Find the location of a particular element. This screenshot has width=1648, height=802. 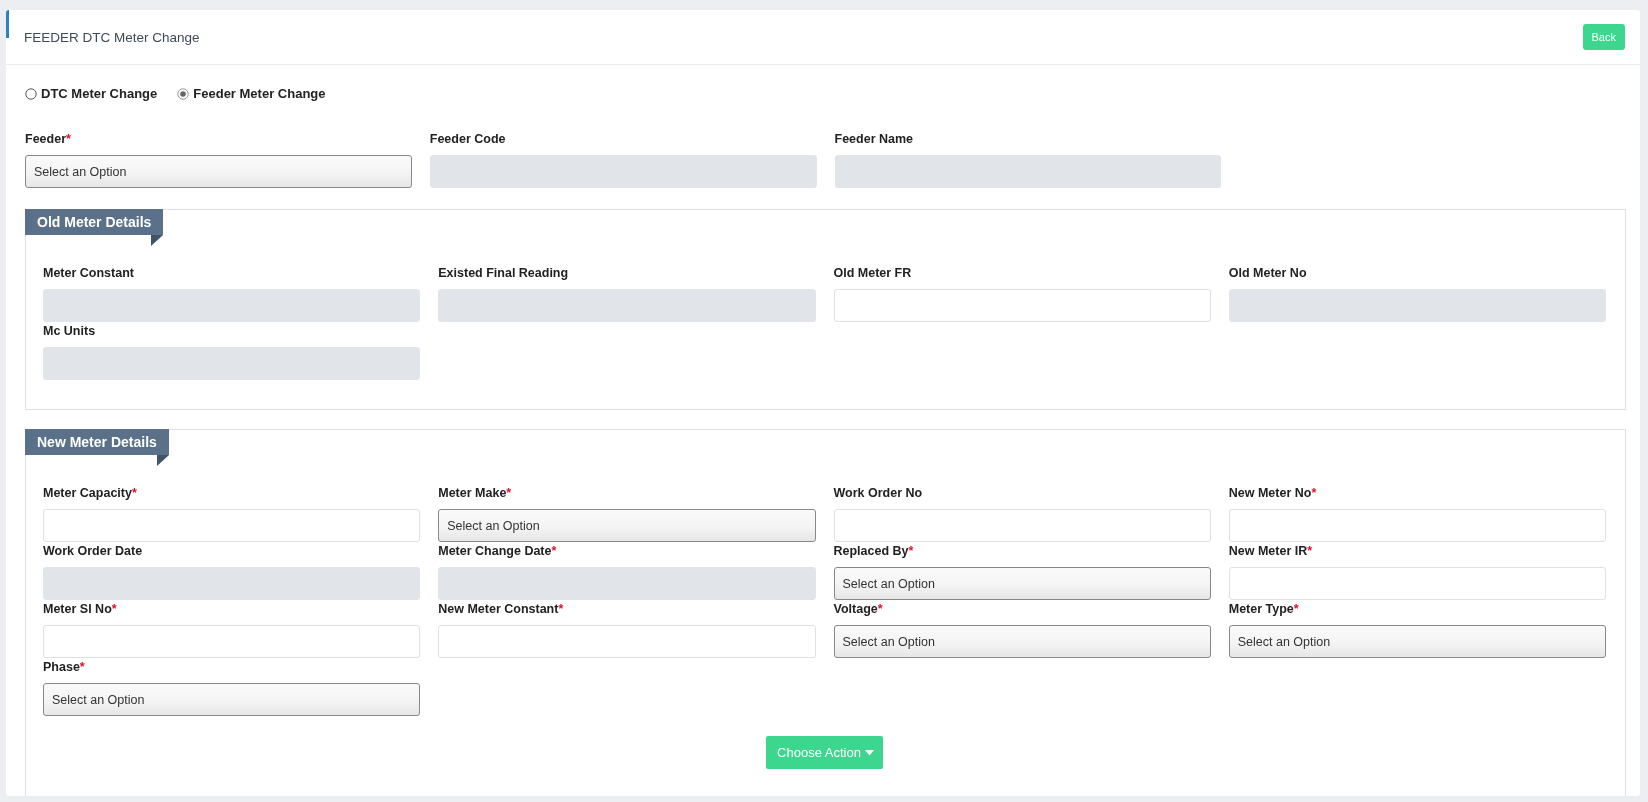

field-label: Meter Capacity is located at coordinates (87, 493).